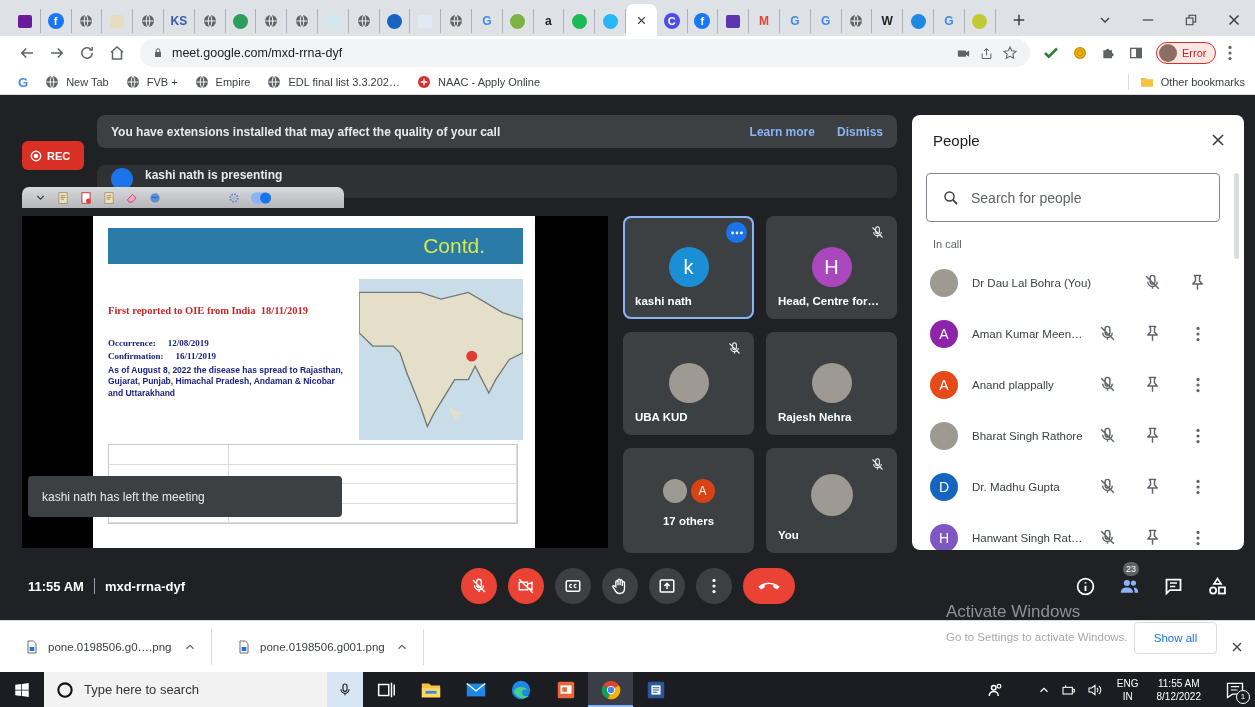 This screenshot has height=707, width=1255. What do you see at coordinates (1010, 53) in the screenshot?
I see `star-icon` at bounding box center [1010, 53].